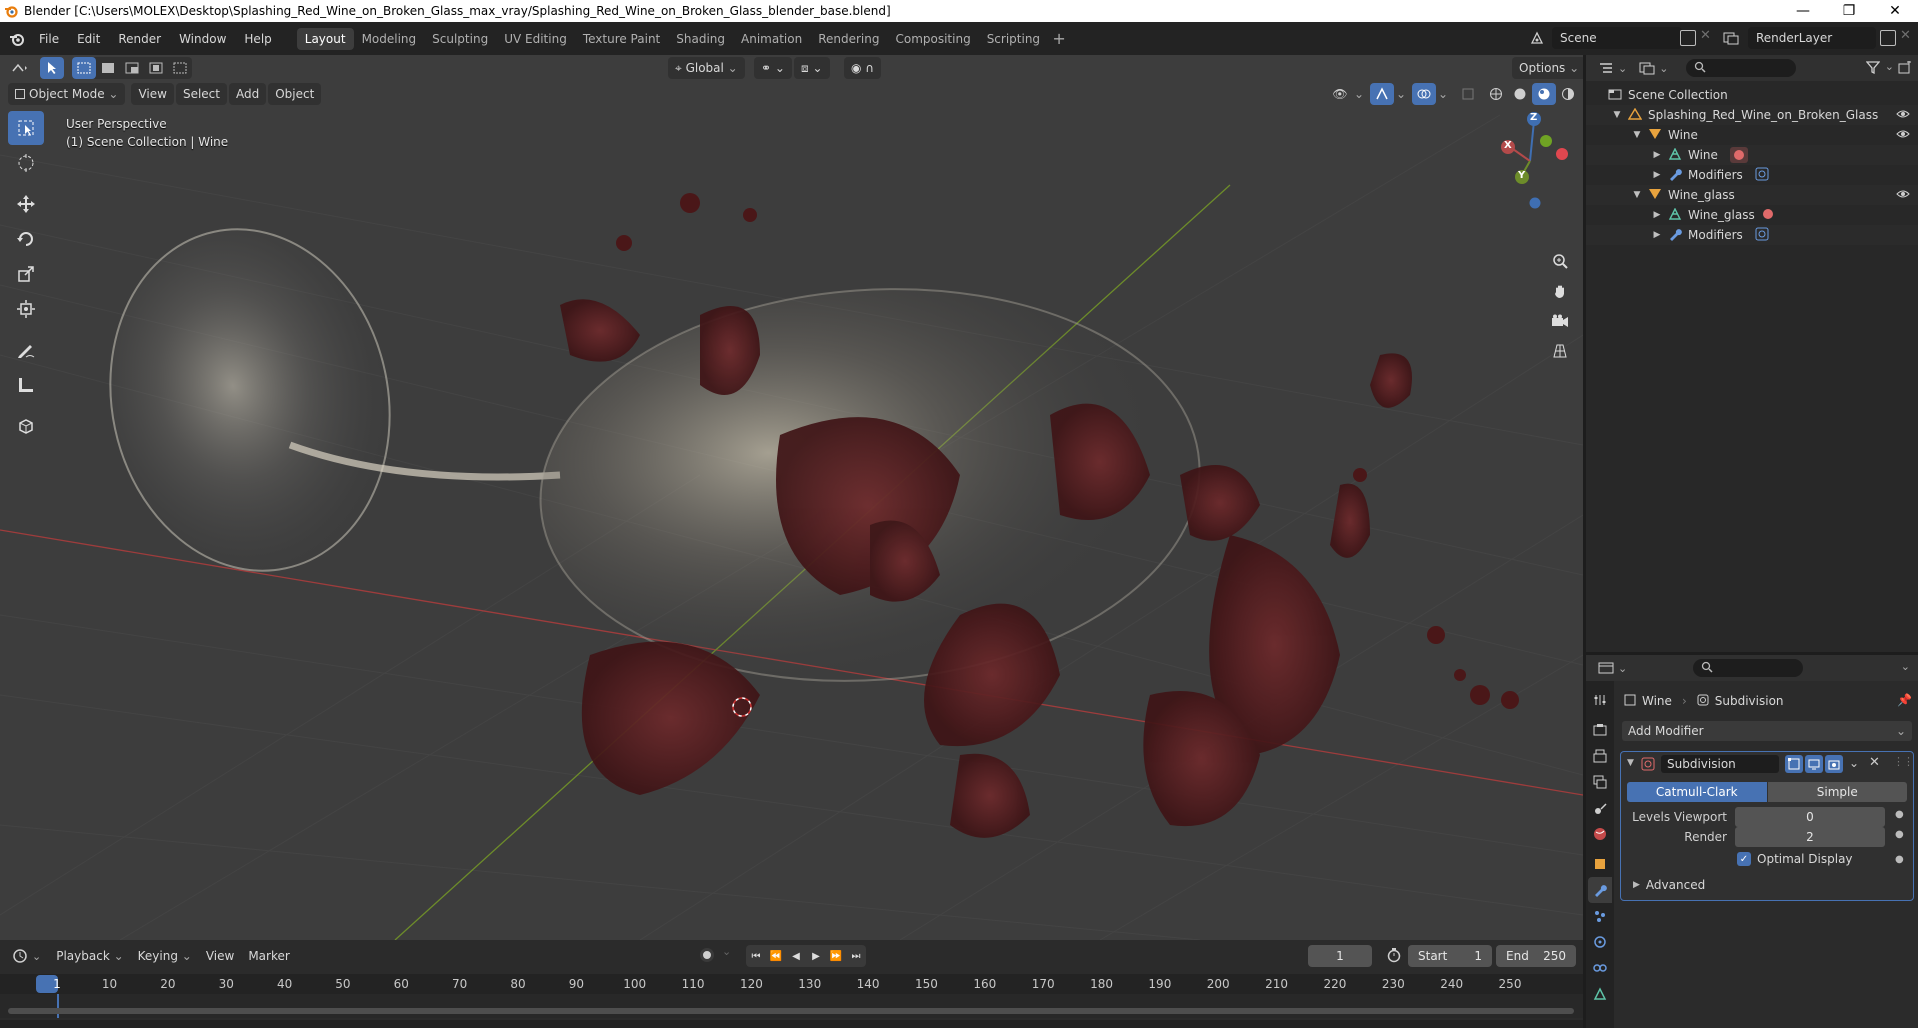 This screenshot has height=1028, width=1918. What do you see at coordinates (1600, 782) in the screenshot?
I see `view-layer-tab-icon` at bounding box center [1600, 782].